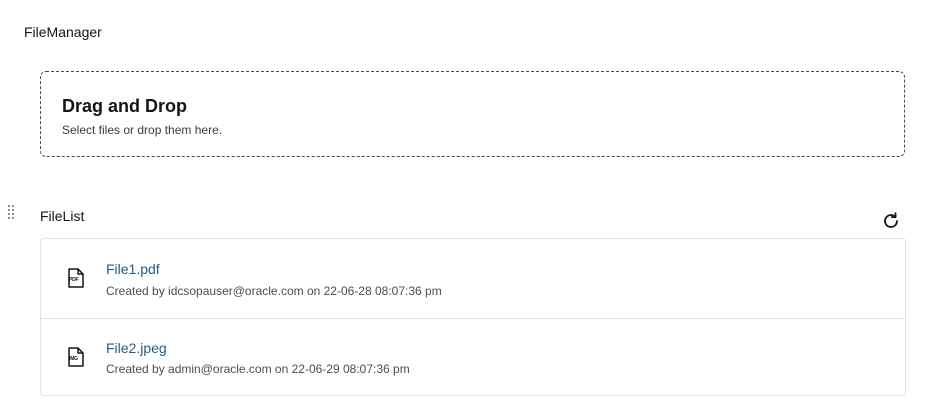 Image resolution: width=948 pixels, height=415 pixels. What do you see at coordinates (62, 216) in the screenshot?
I see `file-list-title: FileList` at bounding box center [62, 216].